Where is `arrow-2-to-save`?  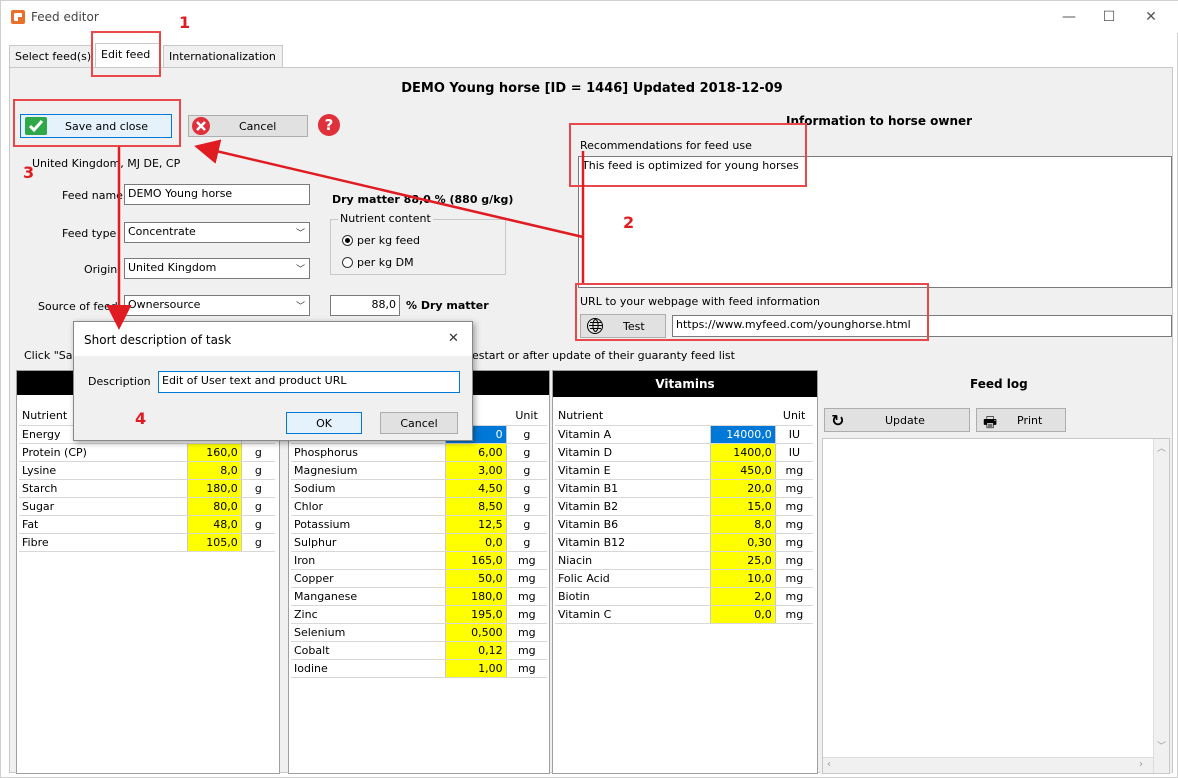
arrow-2-to-save is located at coordinates (389, 189).